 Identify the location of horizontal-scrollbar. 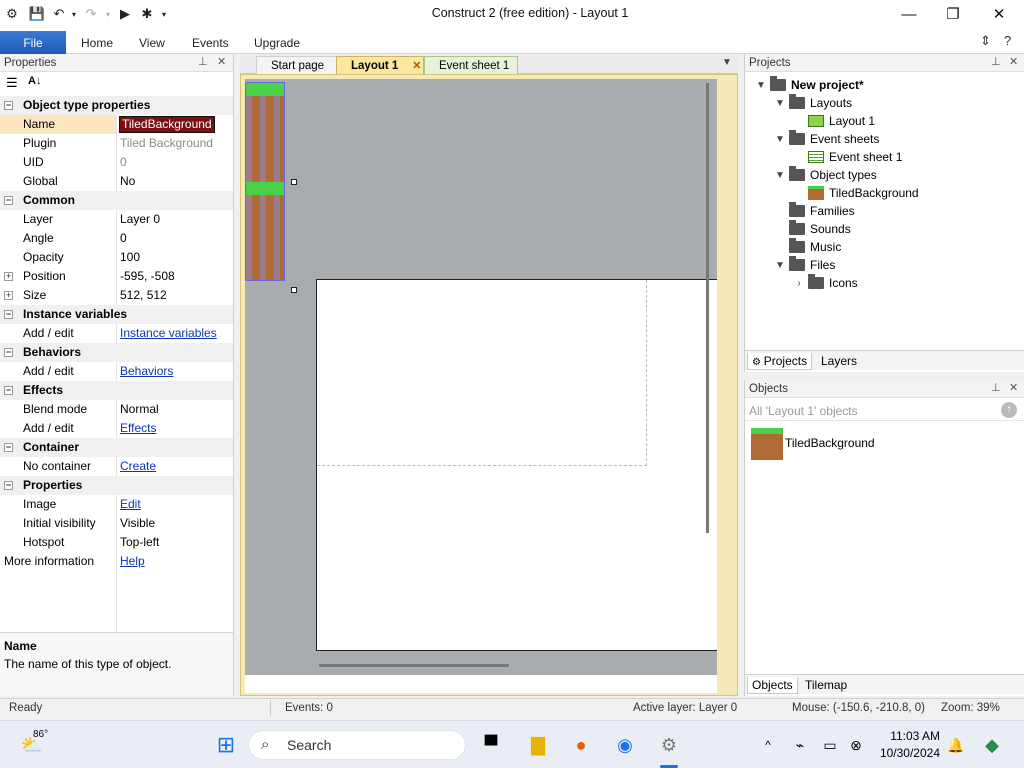
(414, 665).